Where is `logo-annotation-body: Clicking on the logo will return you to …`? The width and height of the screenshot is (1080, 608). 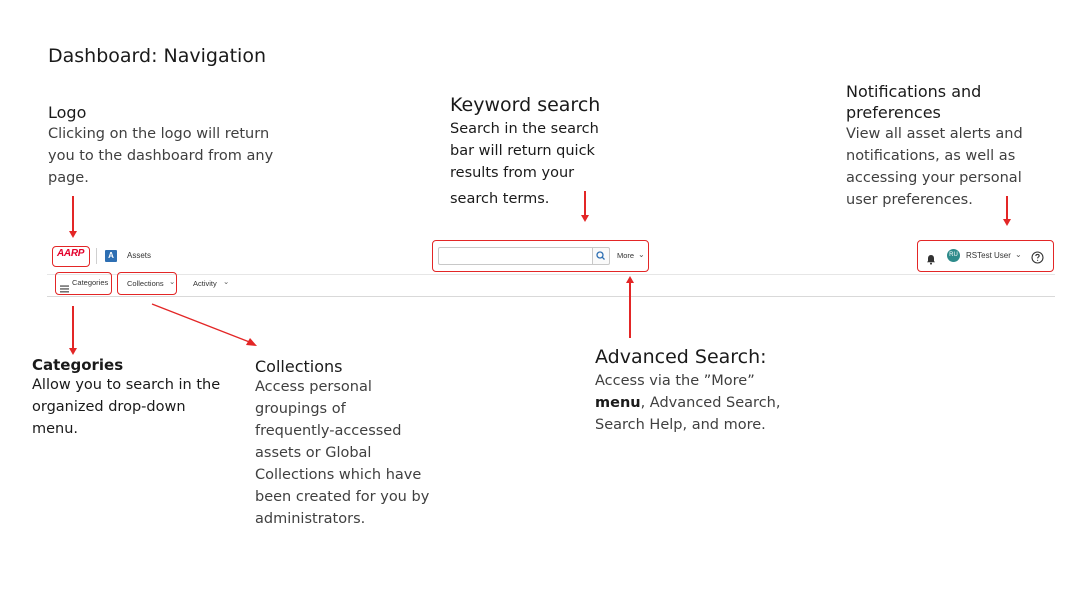
logo-annotation-body: Clicking on the logo will return you to … is located at coordinates (160, 156).